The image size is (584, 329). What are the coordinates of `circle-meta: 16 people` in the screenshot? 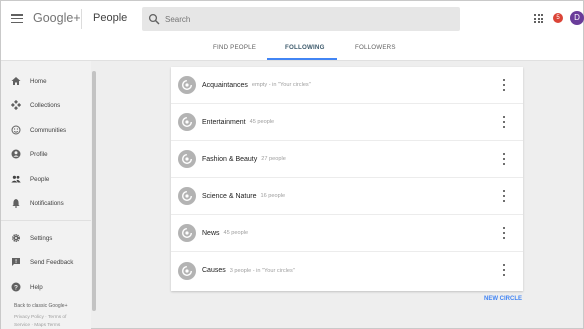 It's located at (273, 196).